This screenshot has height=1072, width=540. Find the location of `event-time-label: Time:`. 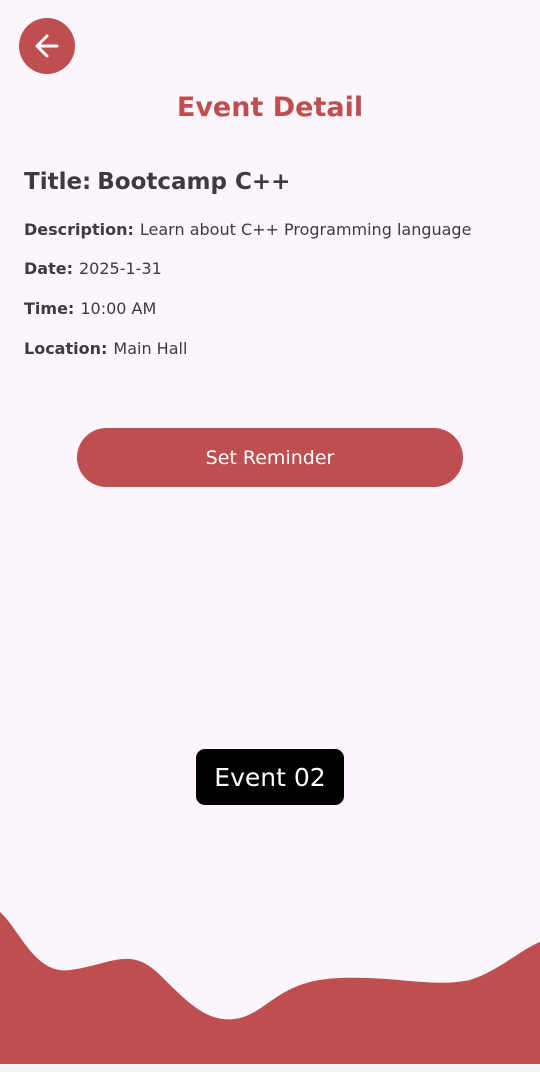

event-time-label: Time: is located at coordinates (49, 308).